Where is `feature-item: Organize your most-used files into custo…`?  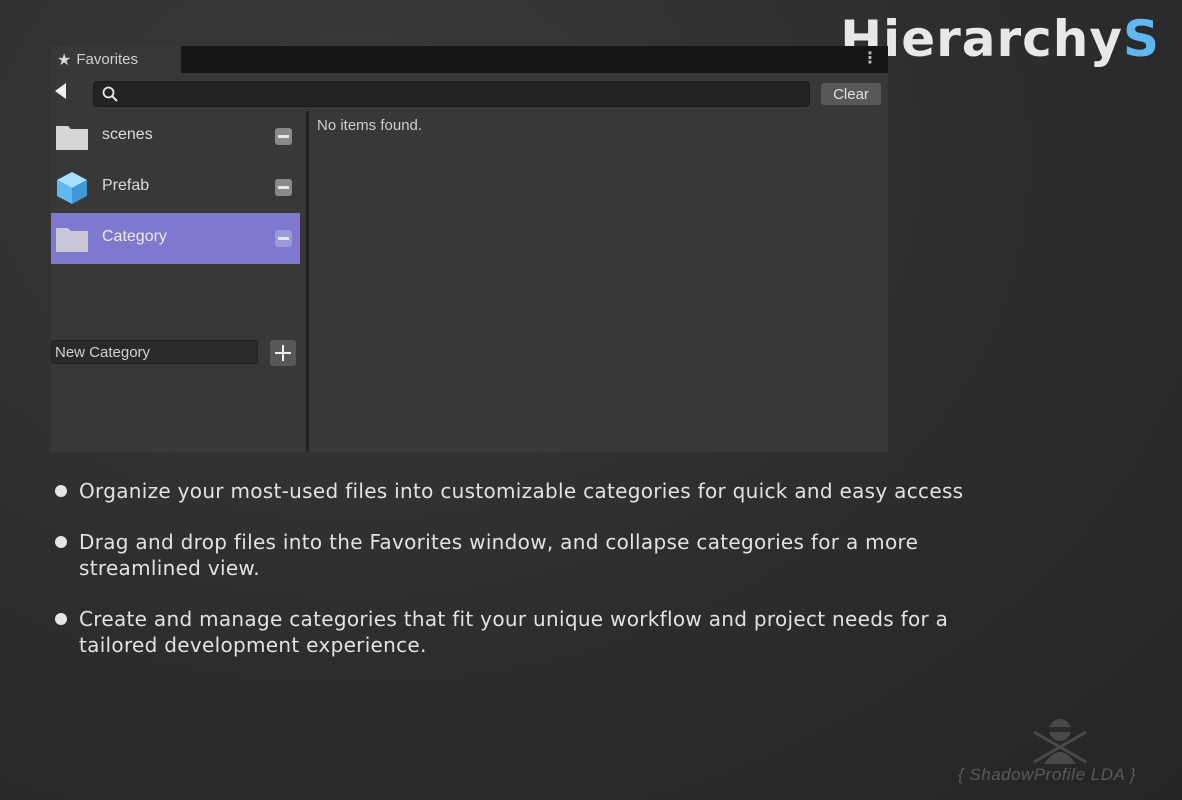 feature-item: Organize your most-used files into custo… is located at coordinates (535, 491).